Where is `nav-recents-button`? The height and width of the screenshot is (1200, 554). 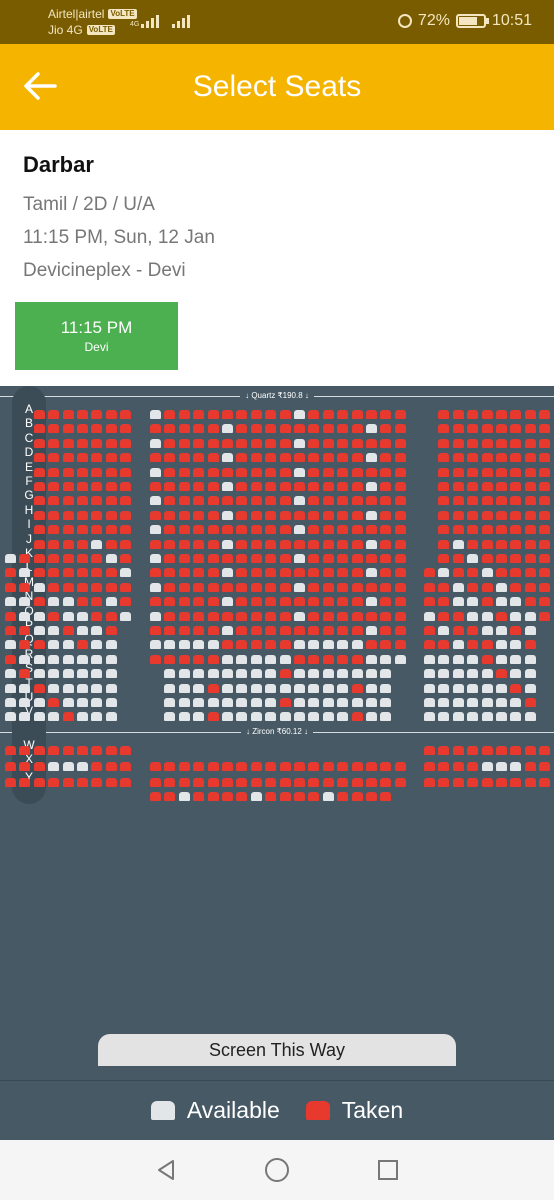
nav-recents-button is located at coordinates (388, 1170).